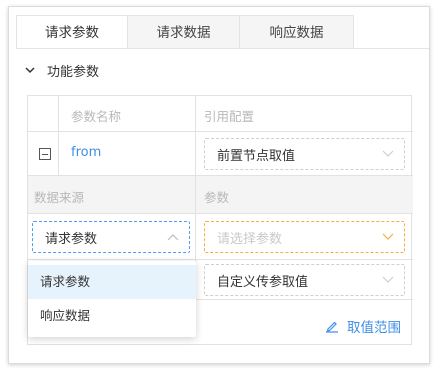 Image resolution: width=438 pixels, height=373 pixels. I want to click on tab-divider, so click(222, 48).